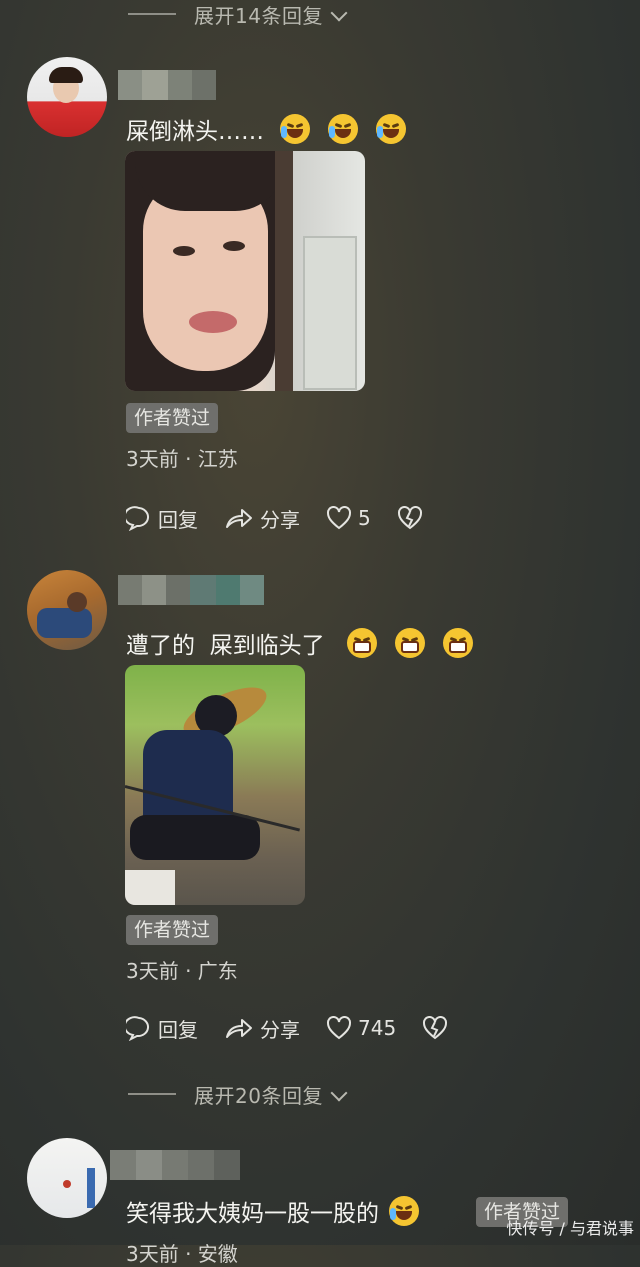 Image resolution: width=640 pixels, height=1267 pixels. Describe the element at coordinates (182, 459) in the screenshot. I see `comment-meta: 3天前 · 江苏` at that location.